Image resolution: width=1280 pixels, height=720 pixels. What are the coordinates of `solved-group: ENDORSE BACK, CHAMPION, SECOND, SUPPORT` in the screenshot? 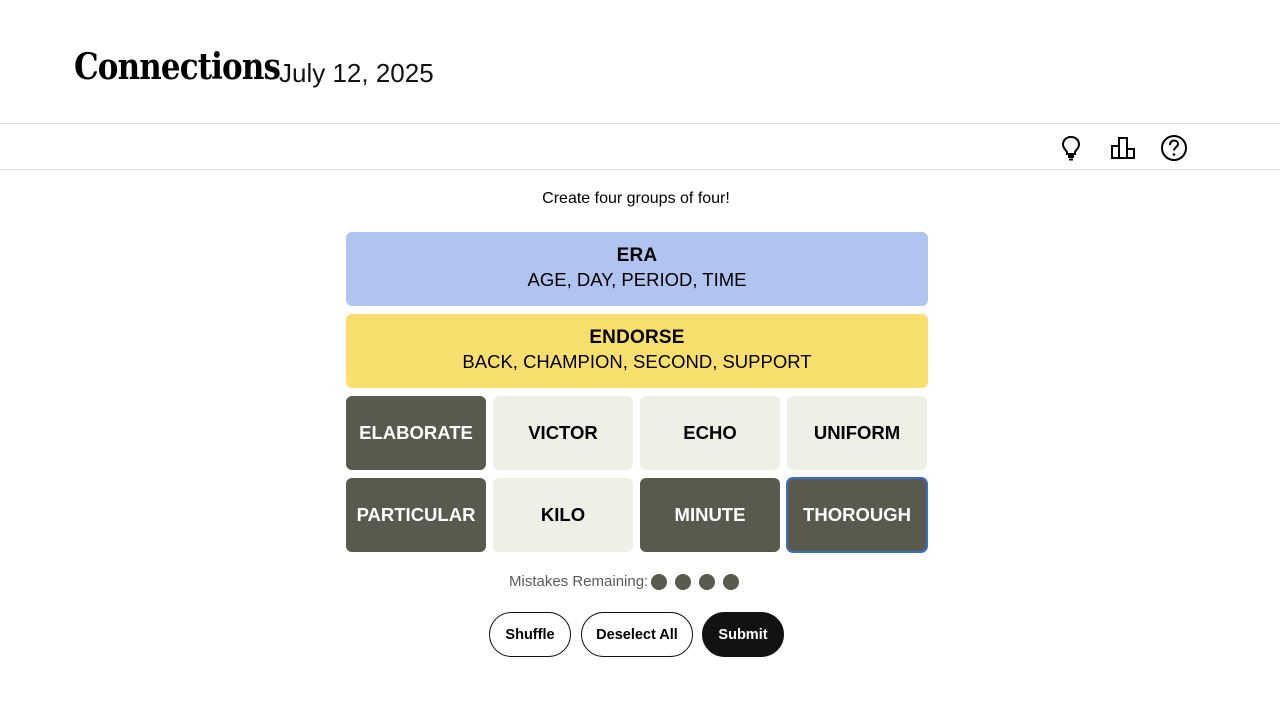 It's located at (637, 351).